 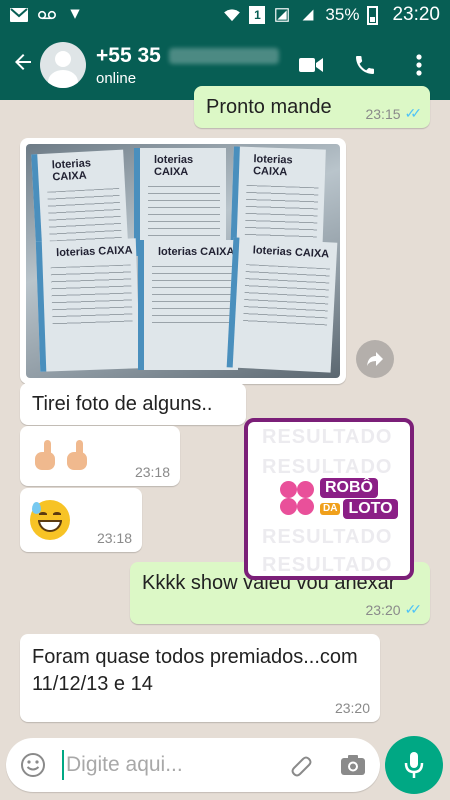 I want to click on message-meta: 23:20 ✓✓, so click(x=394, y=609).